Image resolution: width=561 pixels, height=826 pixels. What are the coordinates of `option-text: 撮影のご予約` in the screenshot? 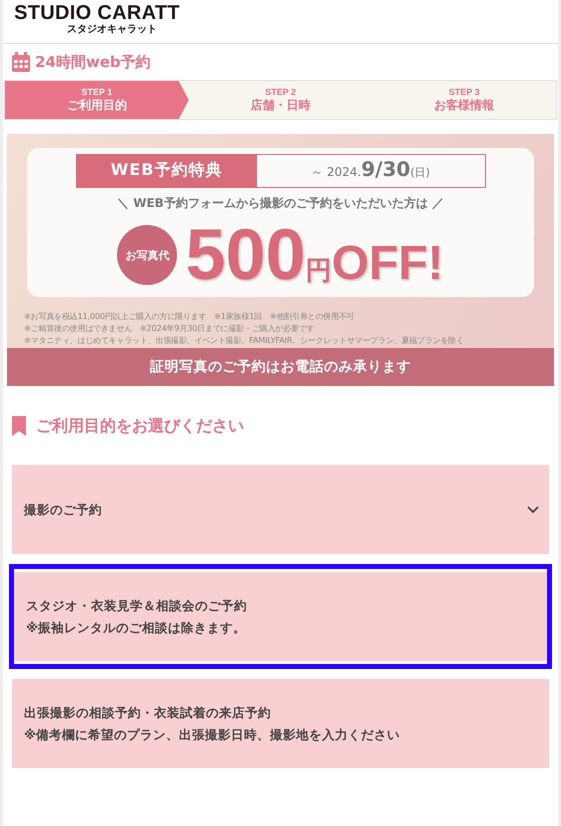 It's located at (63, 509).